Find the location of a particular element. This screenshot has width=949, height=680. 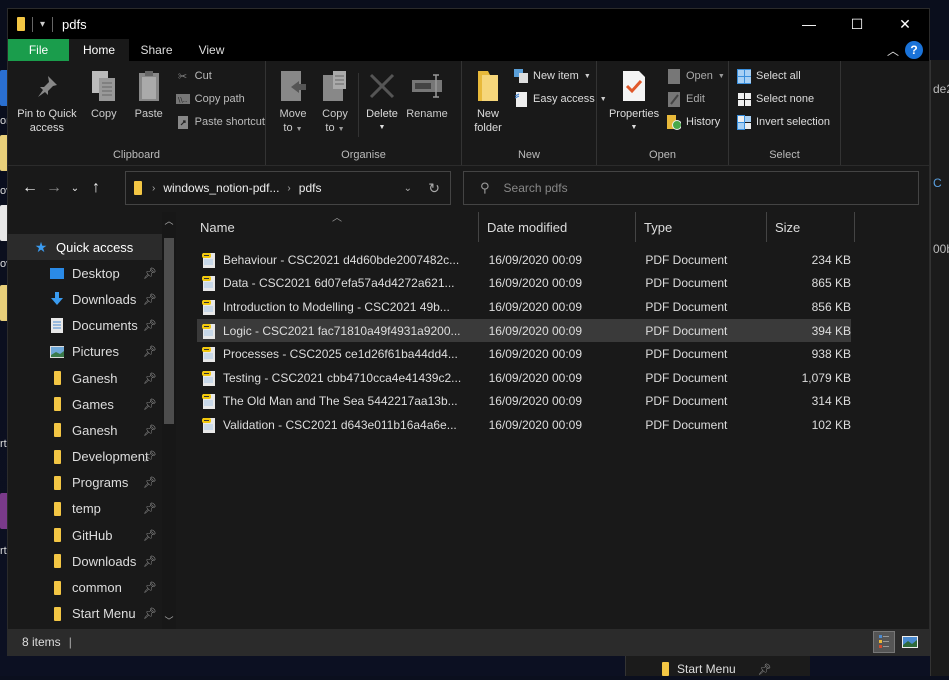

properties-icon is located at coordinates (634, 86).